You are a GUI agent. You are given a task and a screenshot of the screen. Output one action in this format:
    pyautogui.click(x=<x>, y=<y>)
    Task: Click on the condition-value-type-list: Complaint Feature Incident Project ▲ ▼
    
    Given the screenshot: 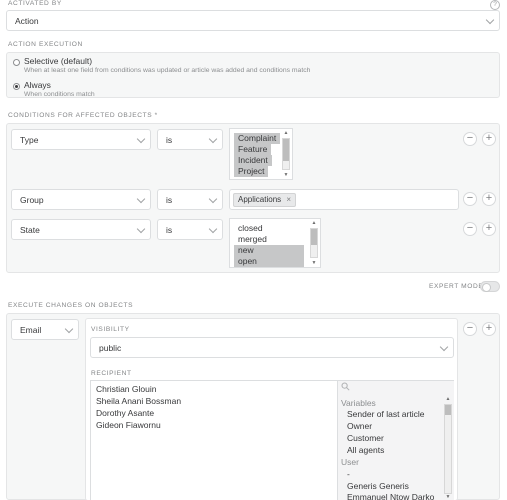 What is the action you would take?
    pyautogui.click(x=261, y=154)
    